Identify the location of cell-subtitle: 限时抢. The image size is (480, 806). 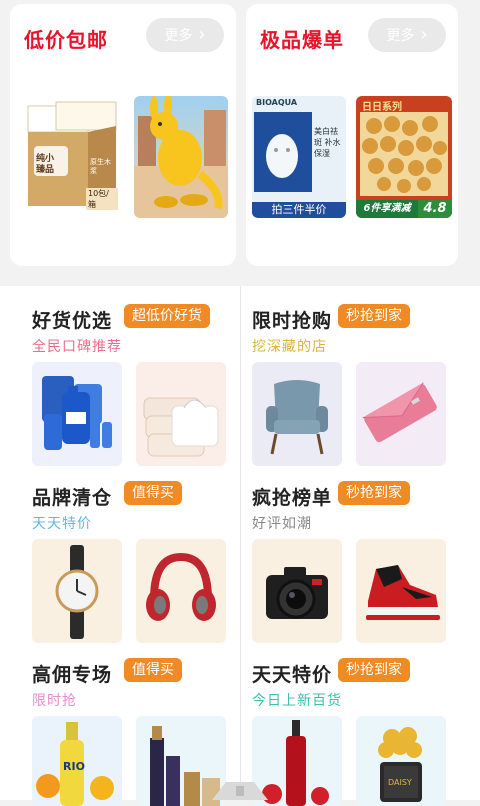
(54, 701).